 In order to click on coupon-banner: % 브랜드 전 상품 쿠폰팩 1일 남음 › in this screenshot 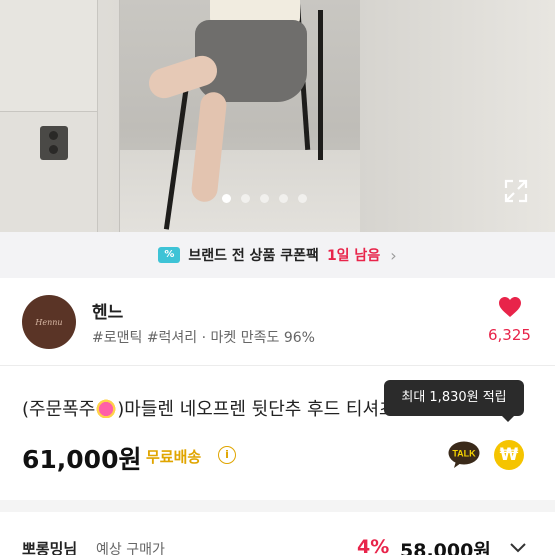, I will do `click(277, 255)`.